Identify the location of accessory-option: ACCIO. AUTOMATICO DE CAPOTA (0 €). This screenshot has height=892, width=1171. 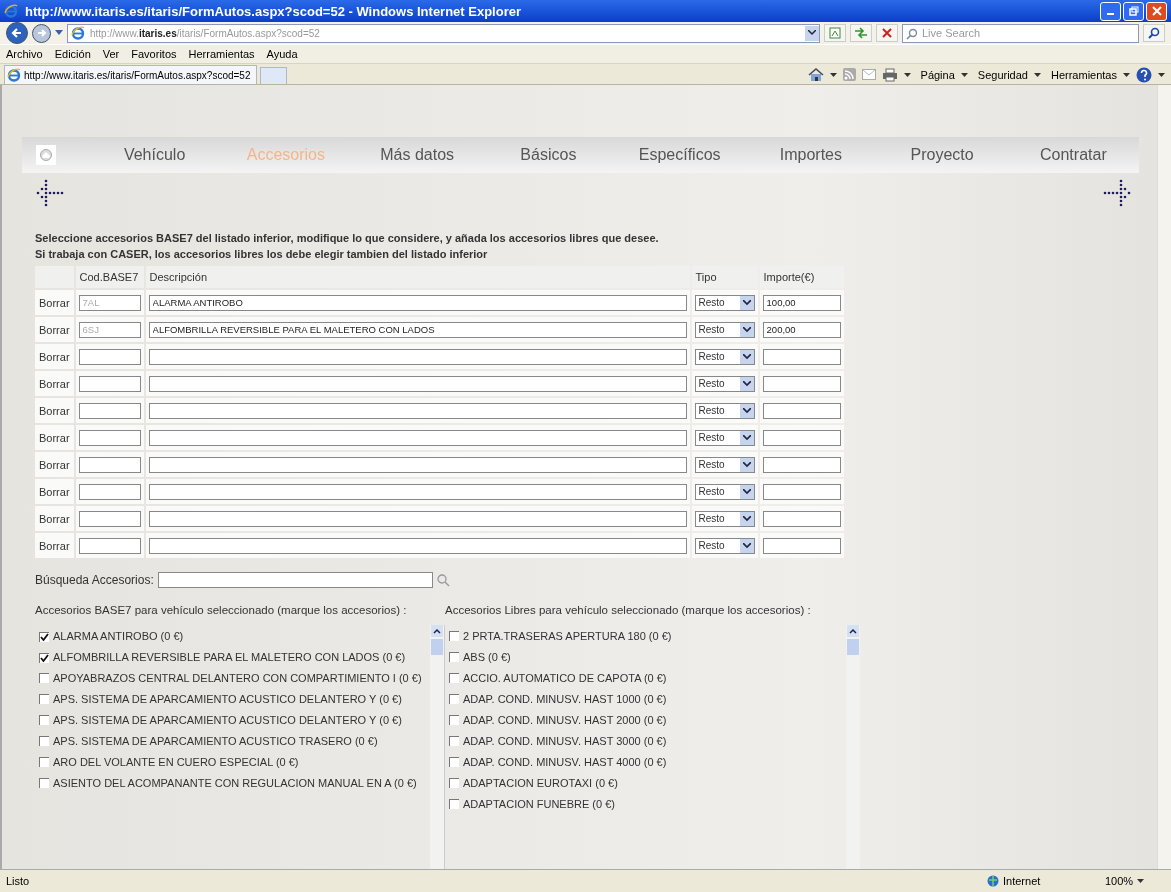
(645, 677).